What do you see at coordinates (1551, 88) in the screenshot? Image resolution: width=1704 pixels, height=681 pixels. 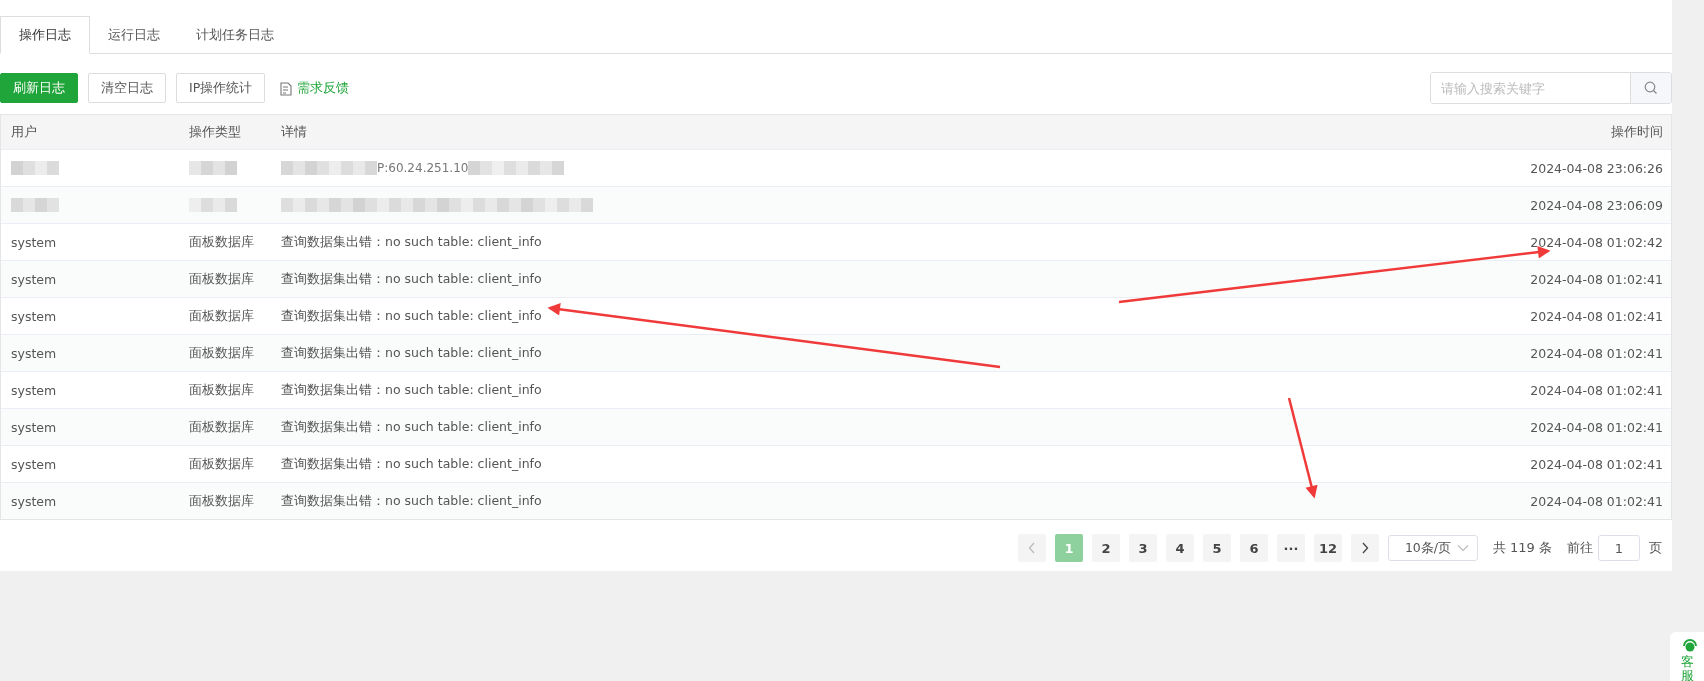 I see `search-field: 请输入搜索关键字` at bounding box center [1551, 88].